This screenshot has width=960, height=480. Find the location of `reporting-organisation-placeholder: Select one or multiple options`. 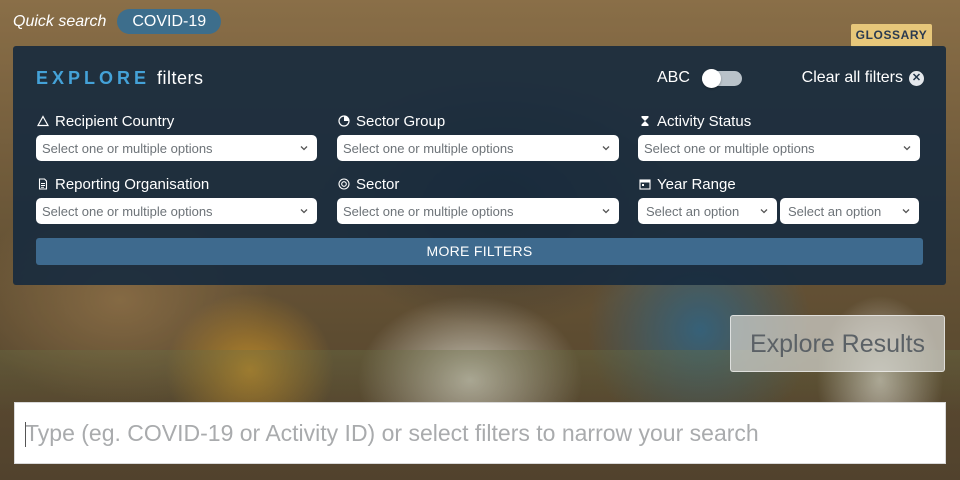

reporting-organisation-placeholder: Select one or multiple options is located at coordinates (127, 211).